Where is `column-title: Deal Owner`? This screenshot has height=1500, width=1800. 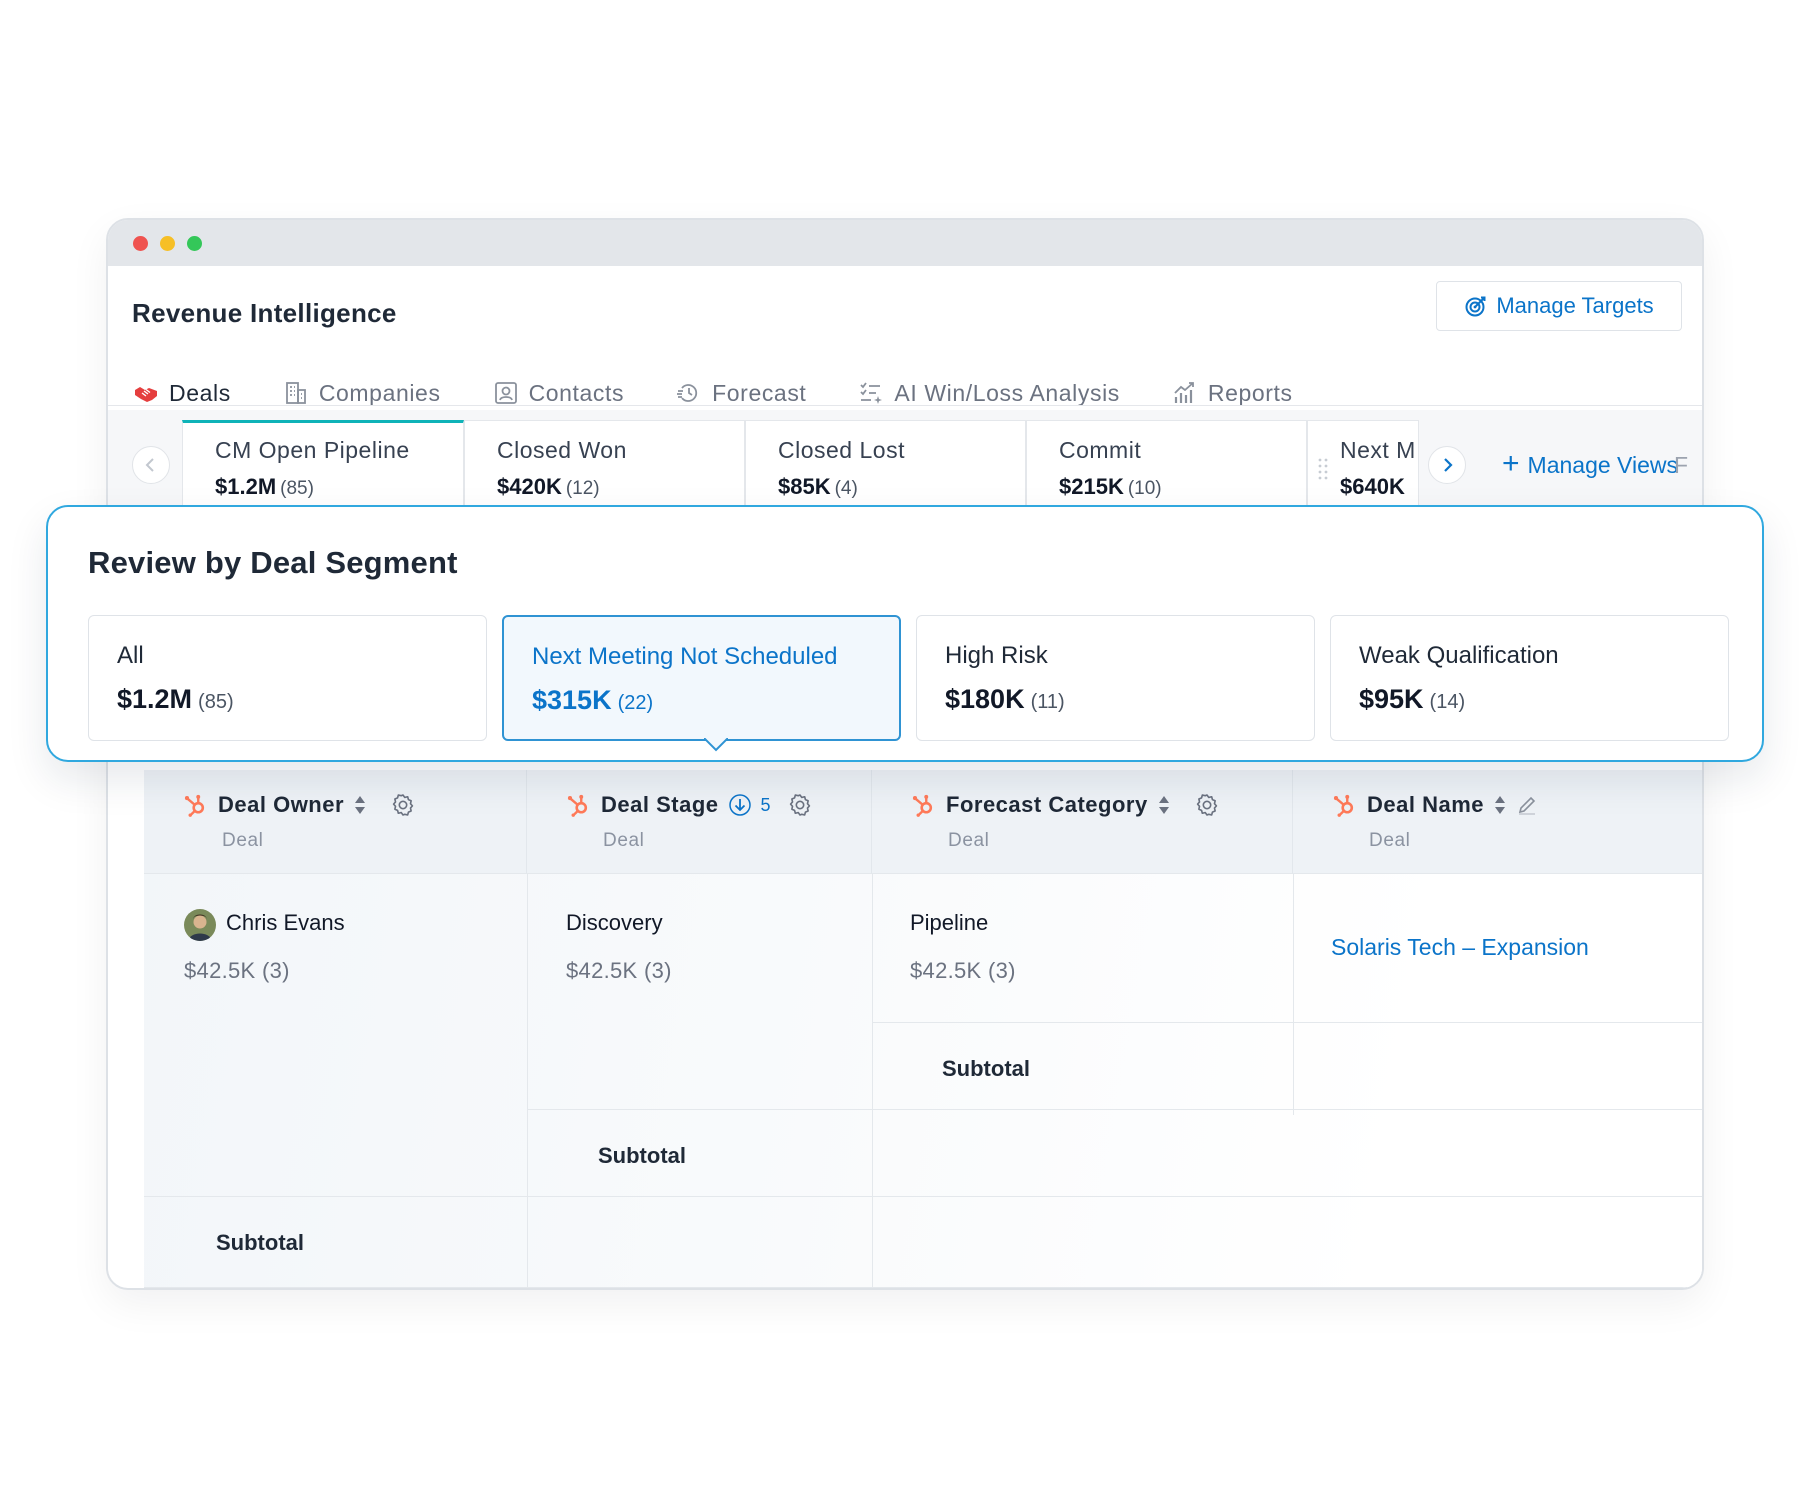
column-title: Deal Owner is located at coordinates (281, 804).